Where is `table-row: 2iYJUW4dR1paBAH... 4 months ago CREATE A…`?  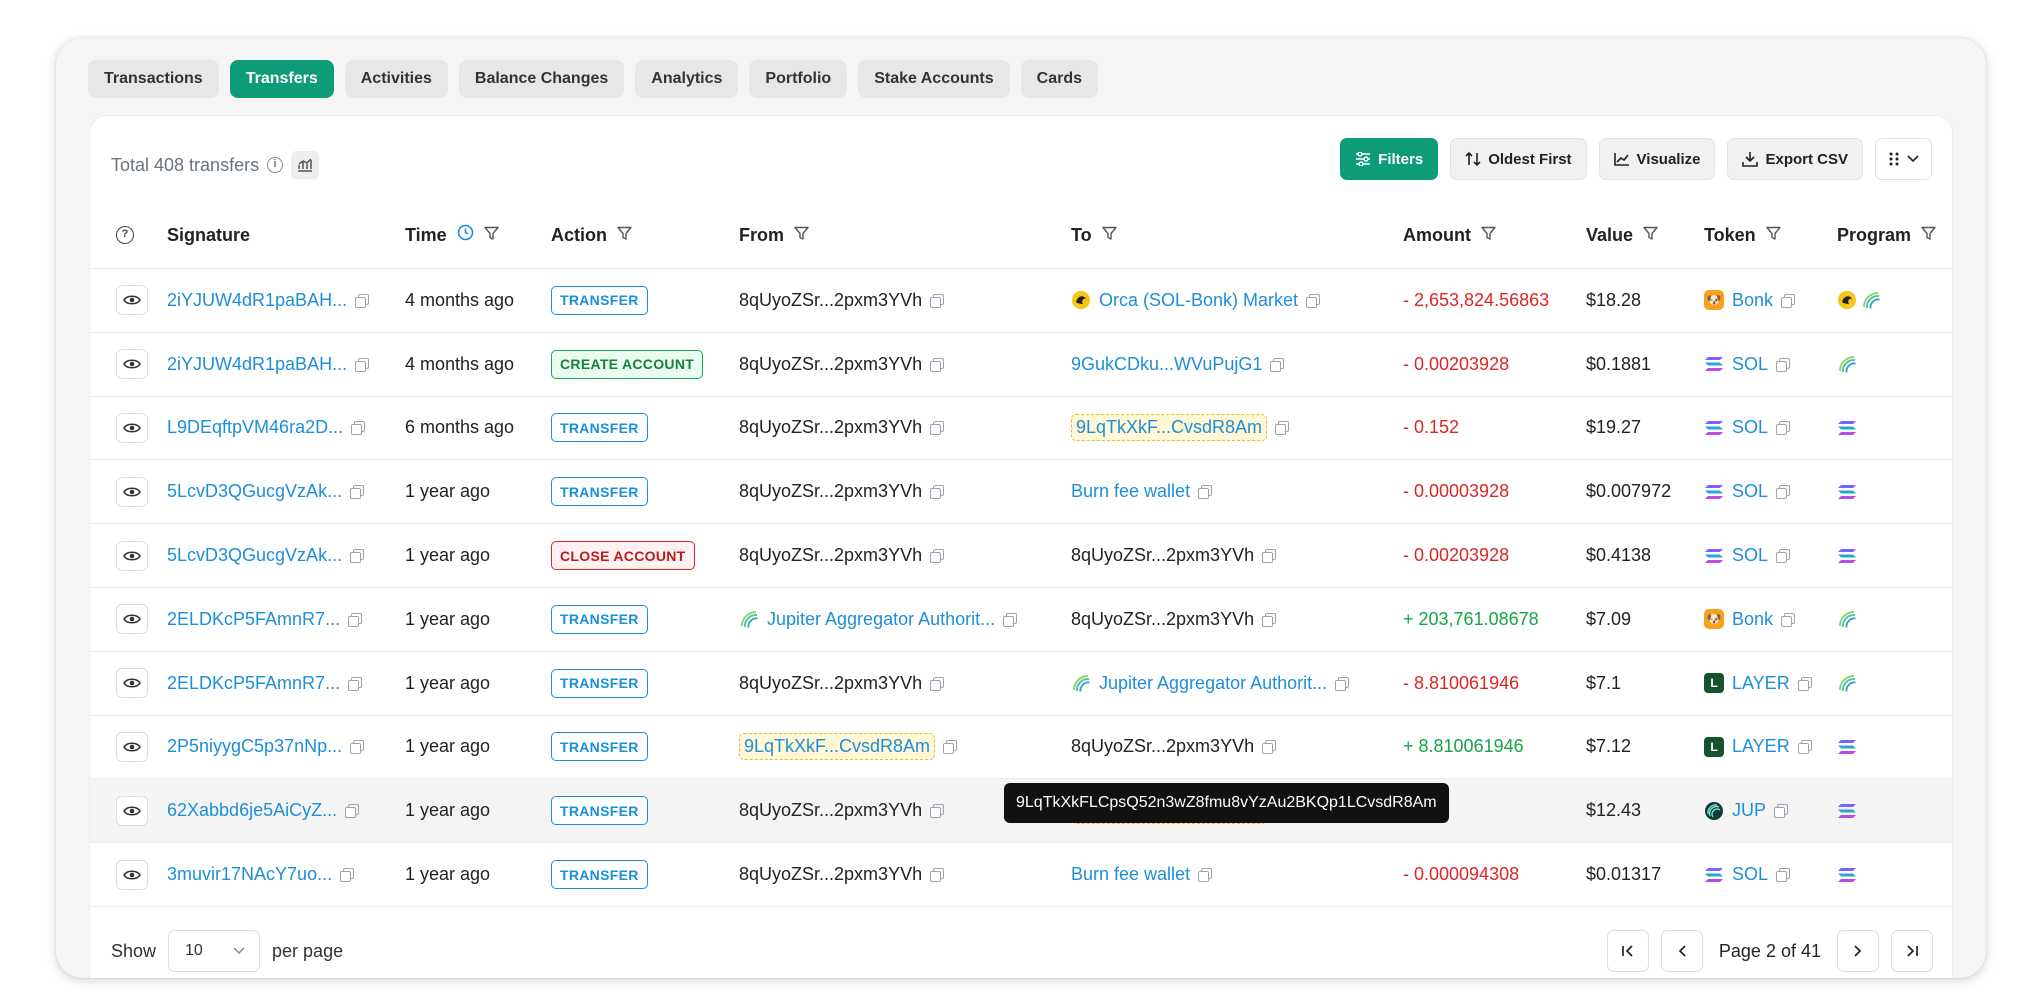 table-row: 2iYJUW4dR1paBAH... 4 months ago CREATE A… is located at coordinates (1021, 365).